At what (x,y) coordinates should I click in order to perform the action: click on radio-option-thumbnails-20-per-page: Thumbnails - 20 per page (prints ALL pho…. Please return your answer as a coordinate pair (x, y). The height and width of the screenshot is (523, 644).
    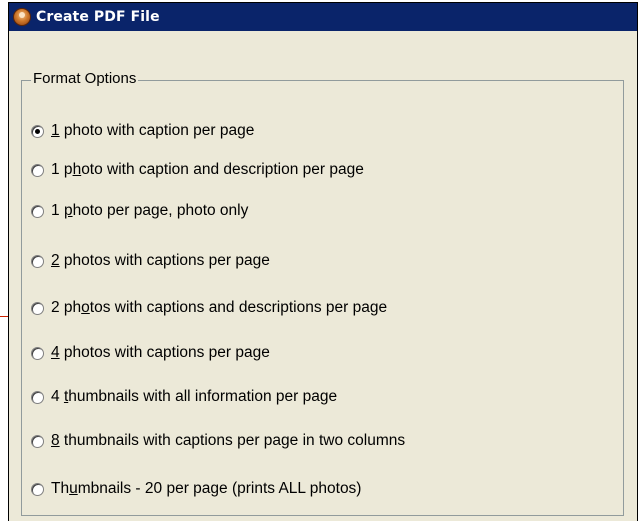
    Looking at the image, I should click on (196, 489).